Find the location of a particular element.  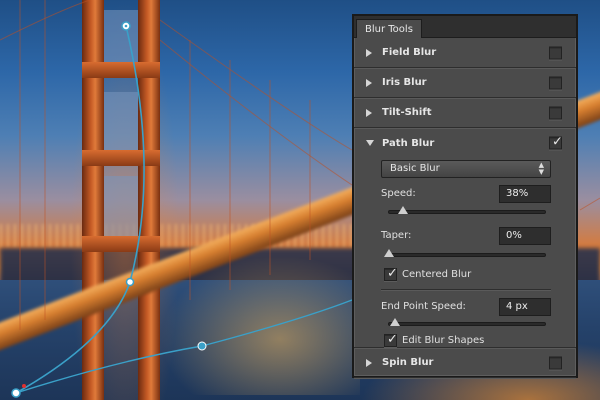

path-blur-checkbox: ✓ is located at coordinates (556, 142).